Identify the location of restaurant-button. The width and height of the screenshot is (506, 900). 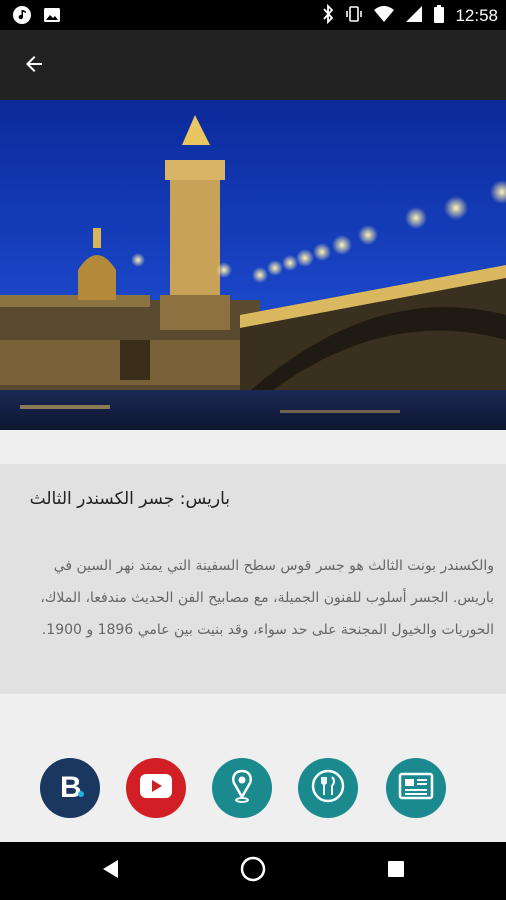
(328, 788).